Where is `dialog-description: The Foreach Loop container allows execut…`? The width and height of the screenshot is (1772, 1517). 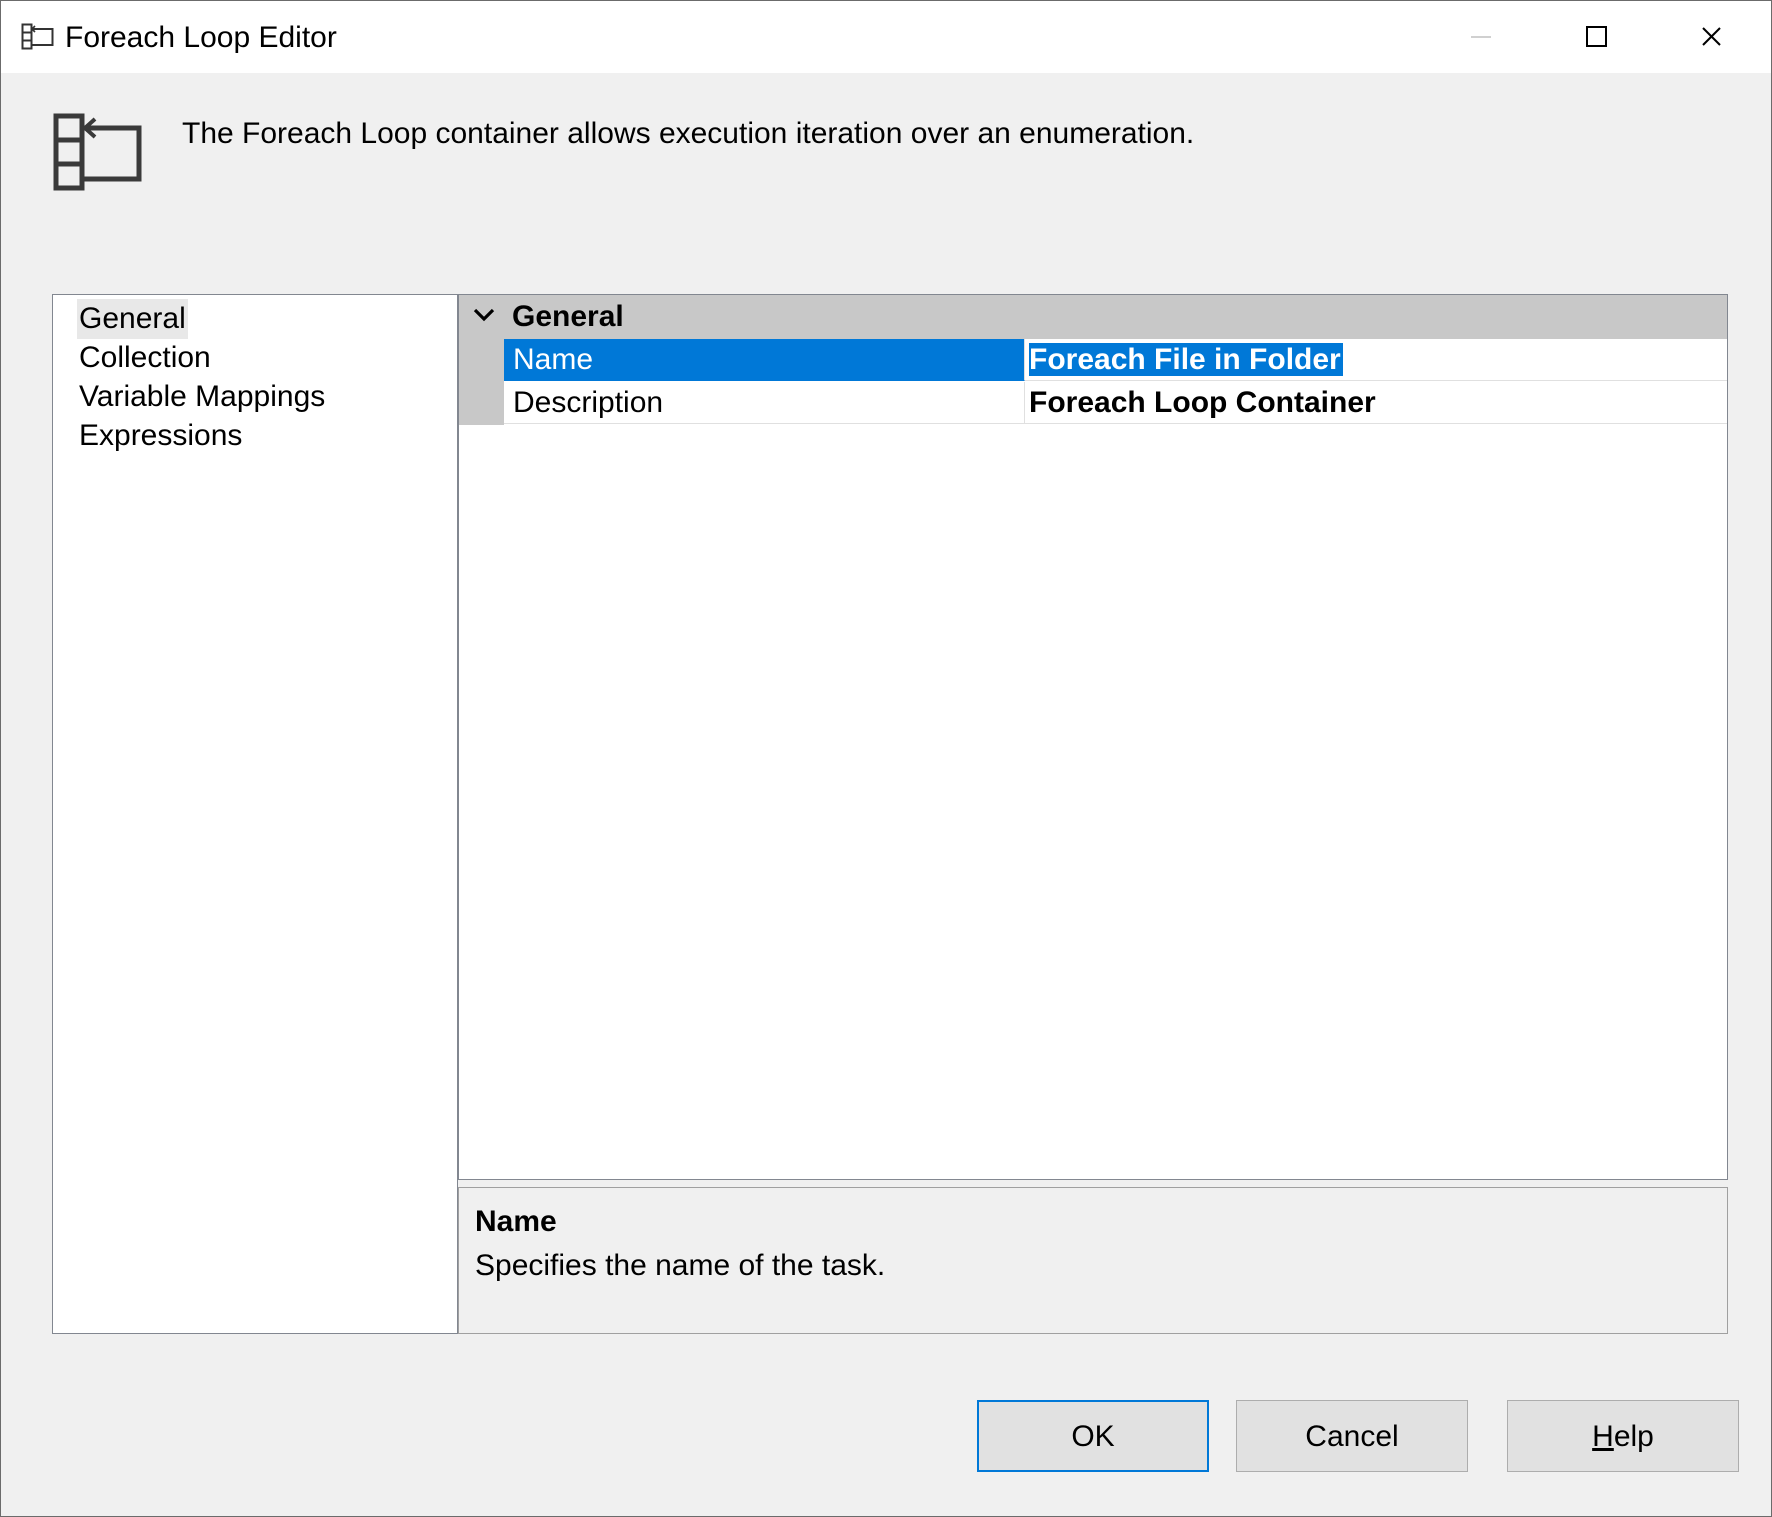
dialog-description: The Foreach Loop container allows execut… is located at coordinates (688, 133).